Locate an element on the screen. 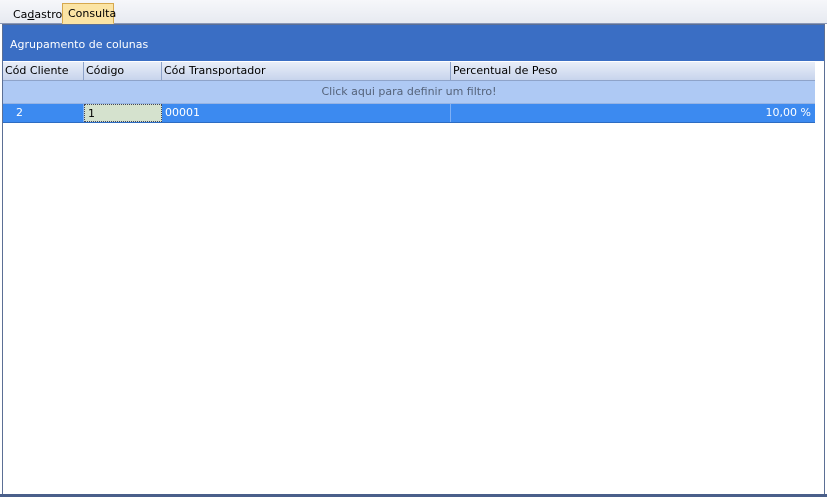 Image resolution: width=827 pixels, height=497 pixels. cell-percentual-peso: 10,00 % is located at coordinates (633, 113).